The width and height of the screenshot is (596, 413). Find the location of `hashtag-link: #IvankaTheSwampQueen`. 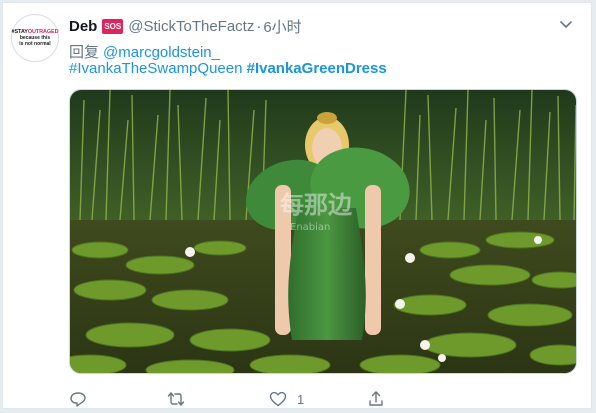

hashtag-link: #IvankaTheSwampQueen is located at coordinates (155, 68).